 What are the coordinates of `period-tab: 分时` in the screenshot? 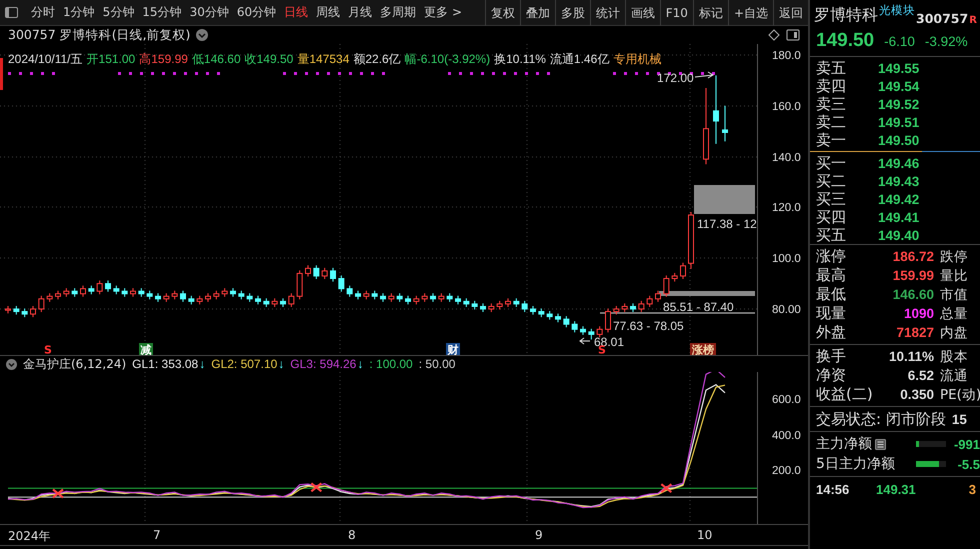 It's located at (43, 12).